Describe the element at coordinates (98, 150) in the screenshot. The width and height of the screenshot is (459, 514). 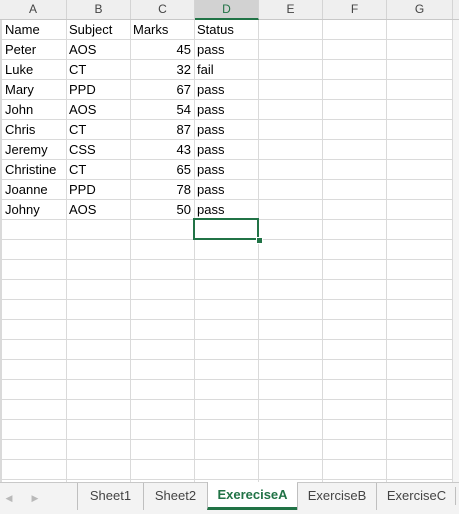
I see `cell-b7: CSS` at that location.